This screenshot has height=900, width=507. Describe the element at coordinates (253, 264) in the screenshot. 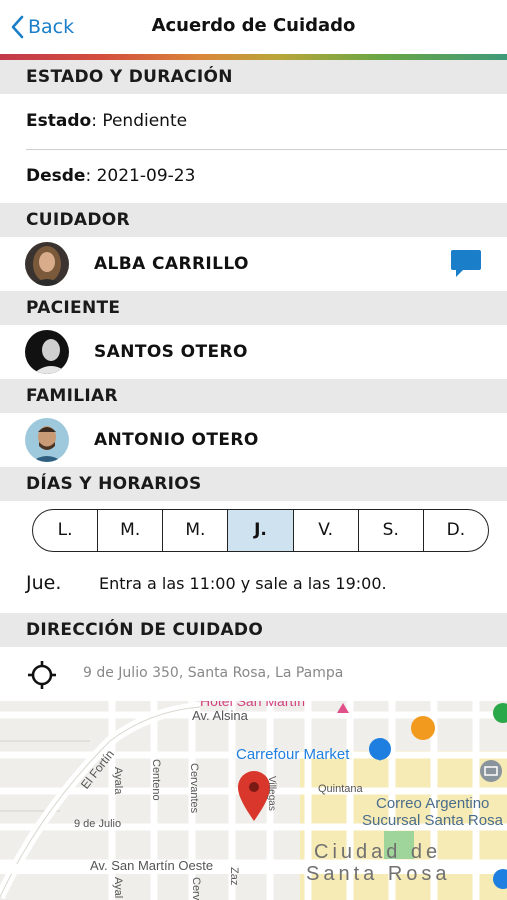

I see `cuidador-row: ALBA CARRILLO` at that location.